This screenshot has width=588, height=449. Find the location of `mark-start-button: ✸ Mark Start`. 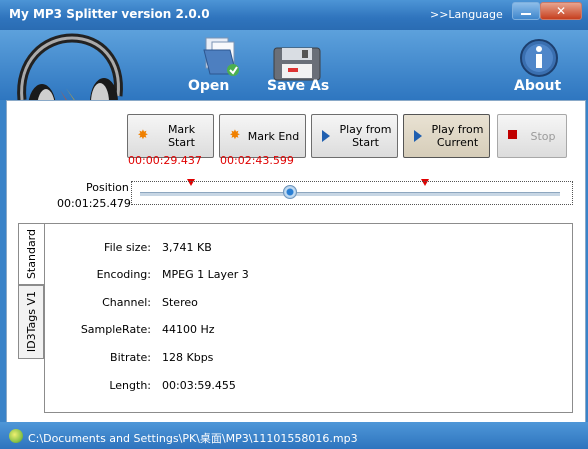

mark-start-button: ✸ Mark Start is located at coordinates (170, 136).